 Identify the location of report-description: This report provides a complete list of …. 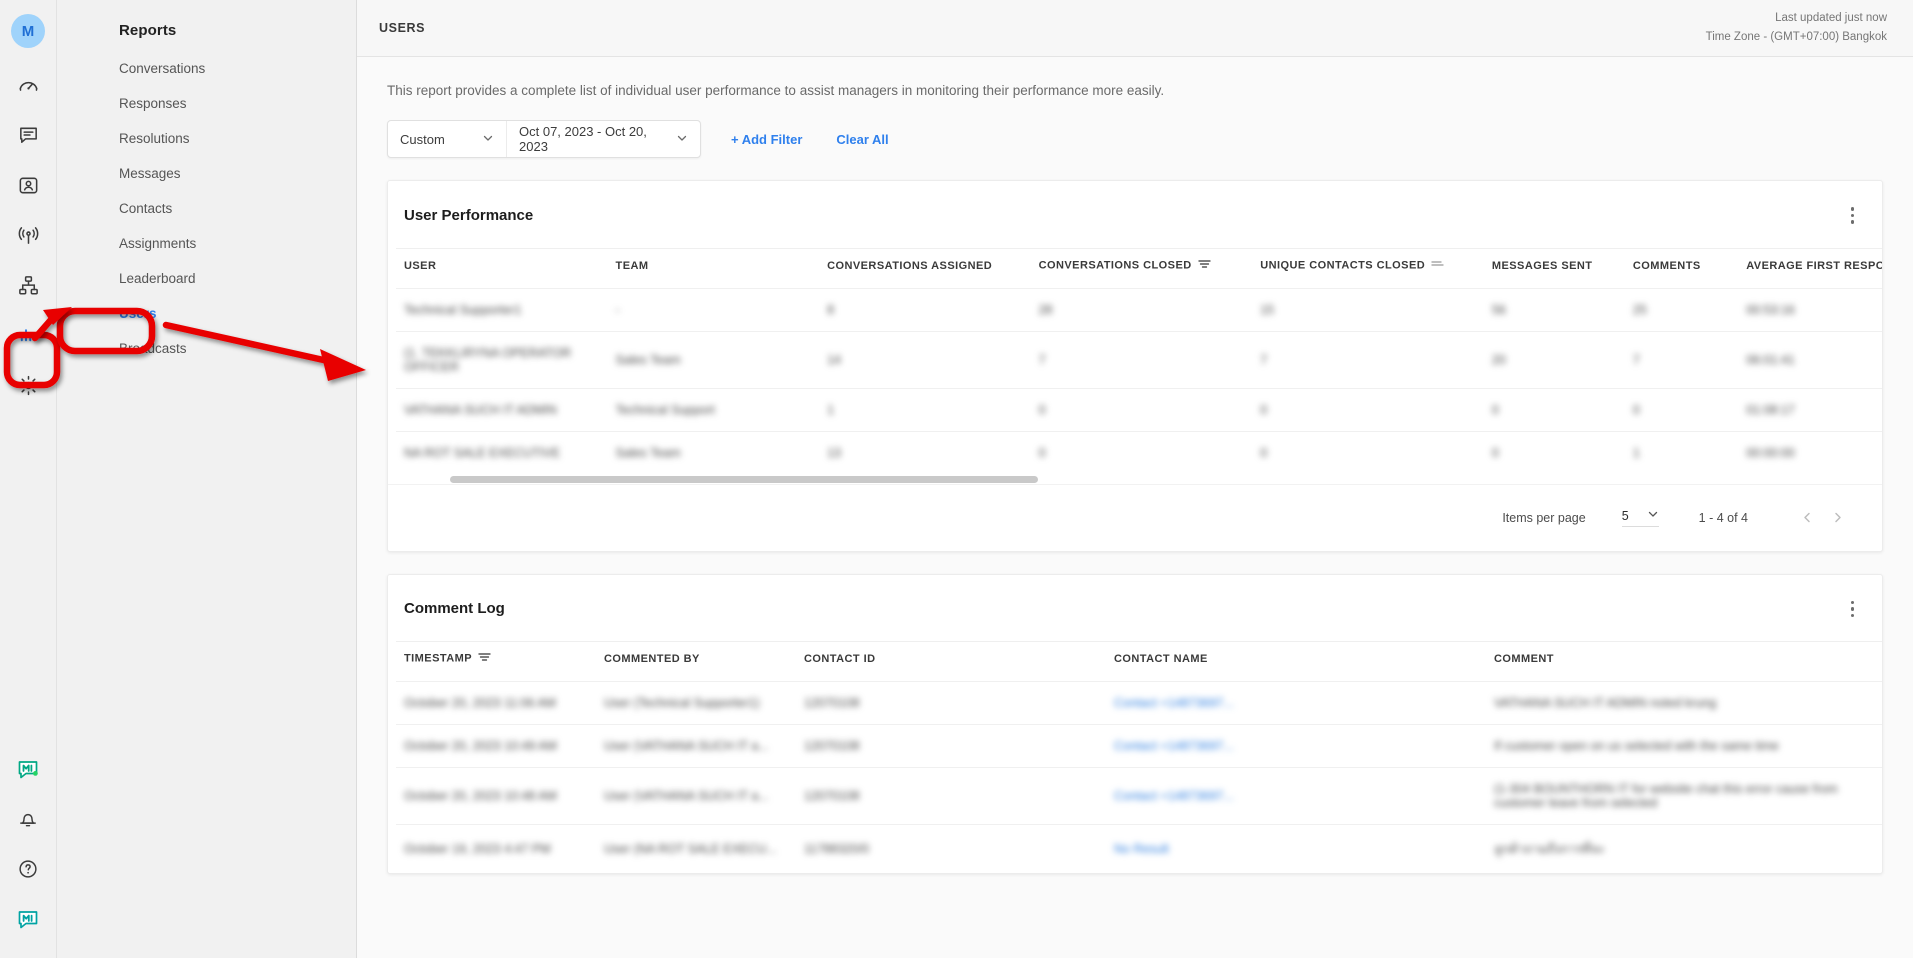
(776, 90).